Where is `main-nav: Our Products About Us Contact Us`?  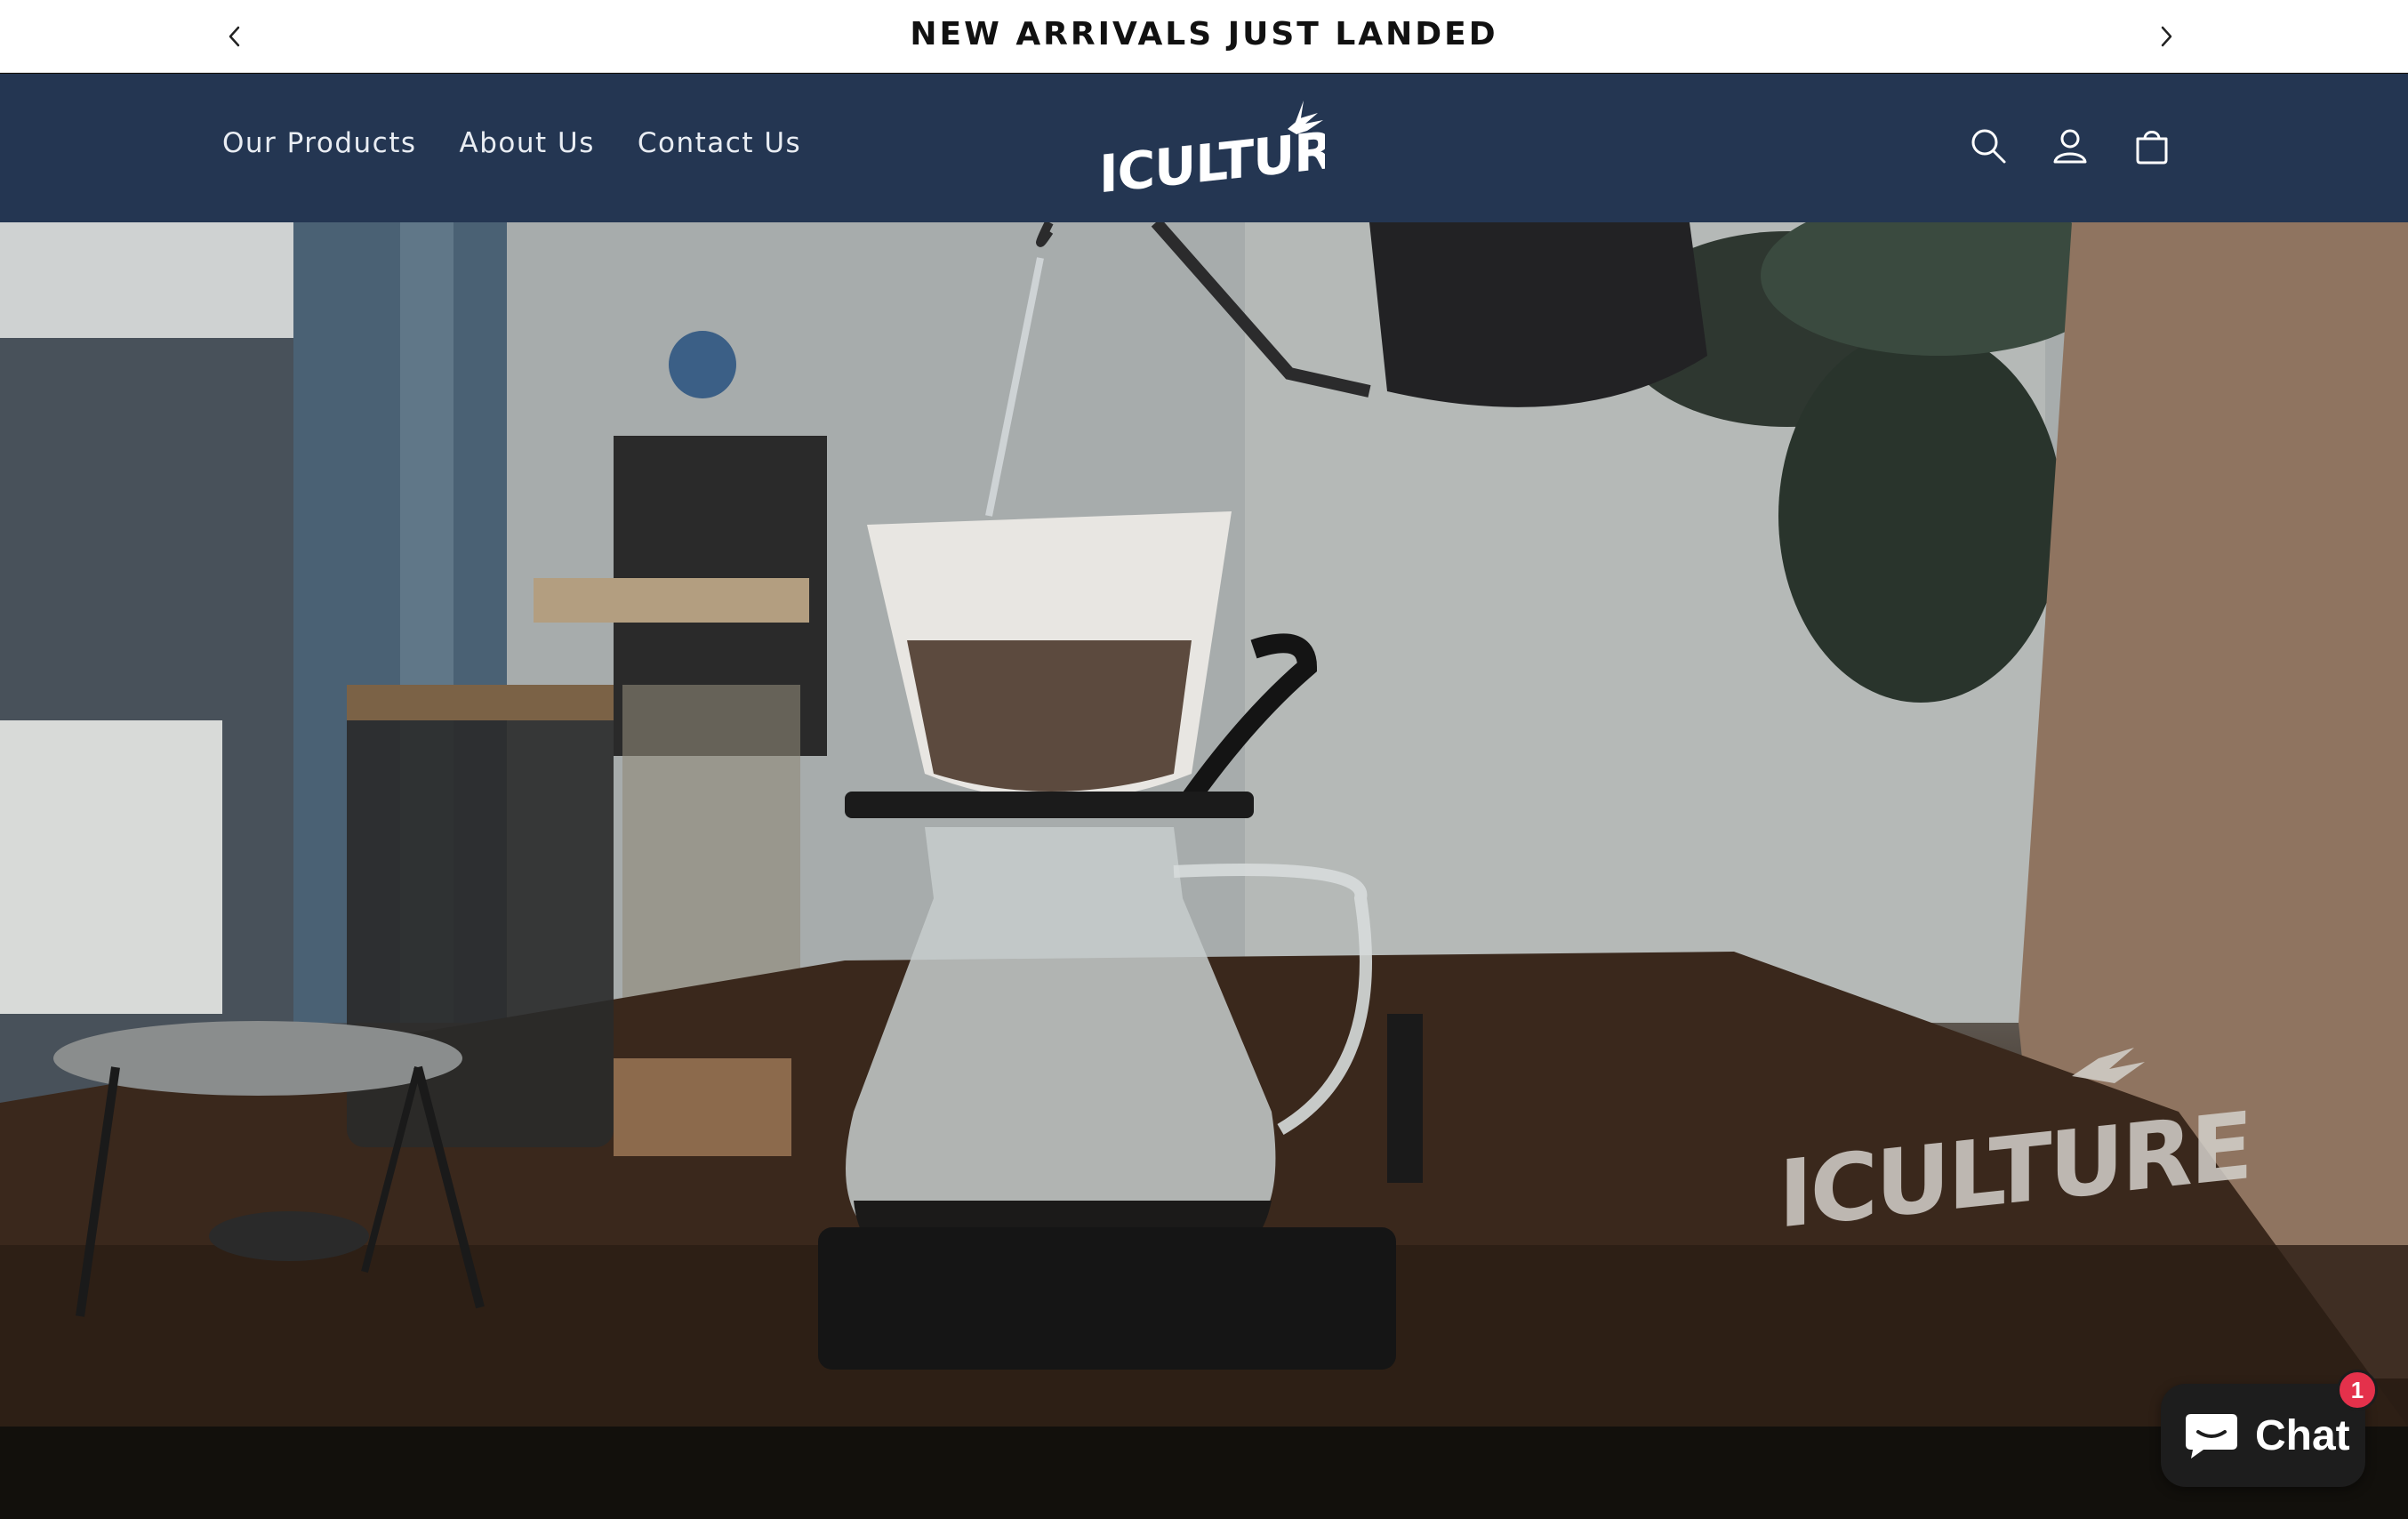
main-nav: Our Products About Us Contact Us is located at coordinates (511, 143).